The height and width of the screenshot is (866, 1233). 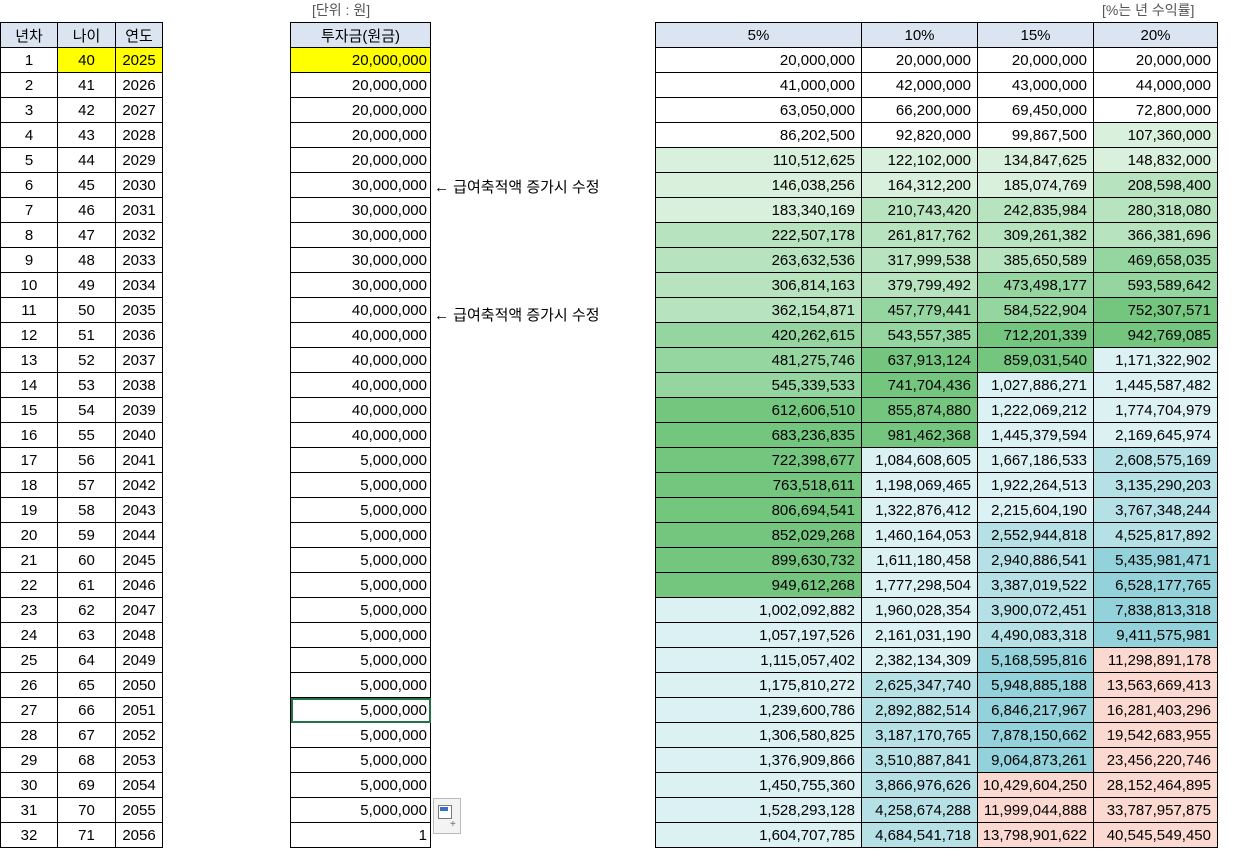 What do you see at coordinates (1035, 360) in the screenshot?
I see `cell-return: 859,031,540` at bounding box center [1035, 360].